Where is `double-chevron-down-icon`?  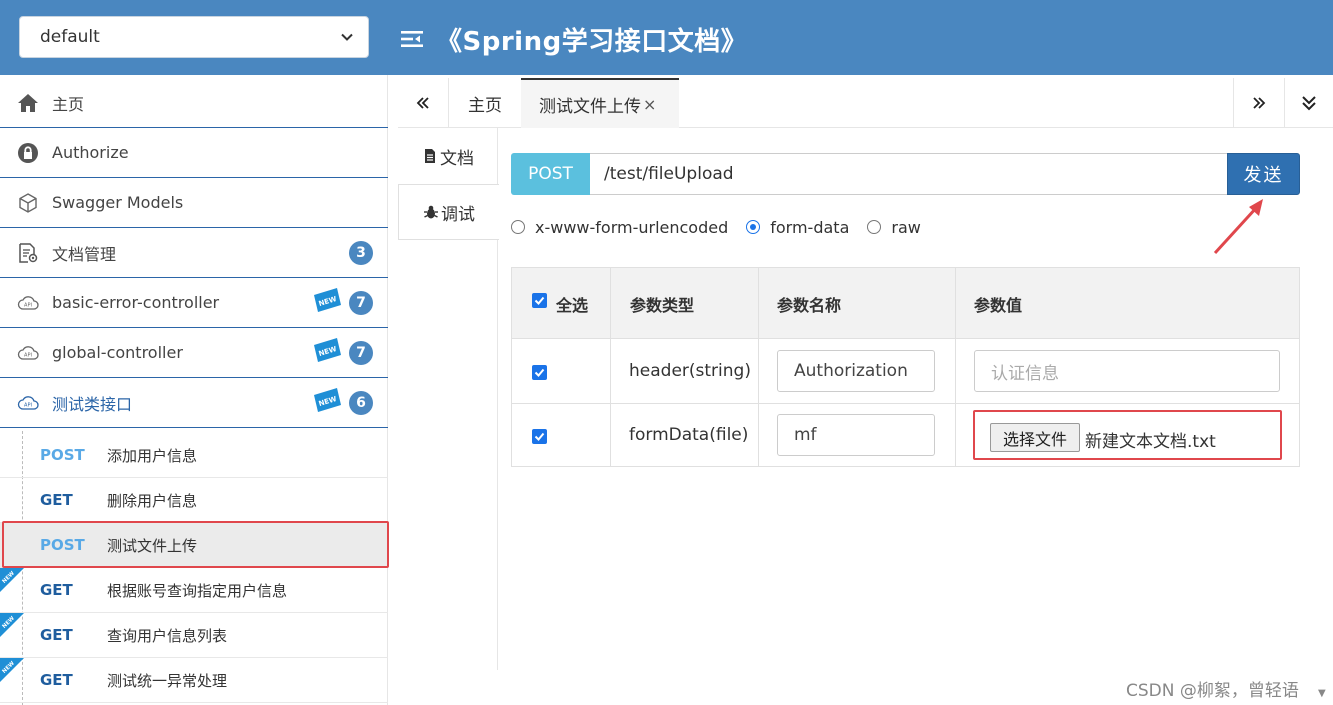
double-chevron-down-icon is located at coordinates (1309, 103).